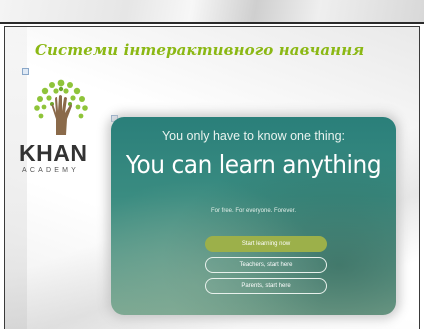  I want to click on tree-icon, so click(61, 107).